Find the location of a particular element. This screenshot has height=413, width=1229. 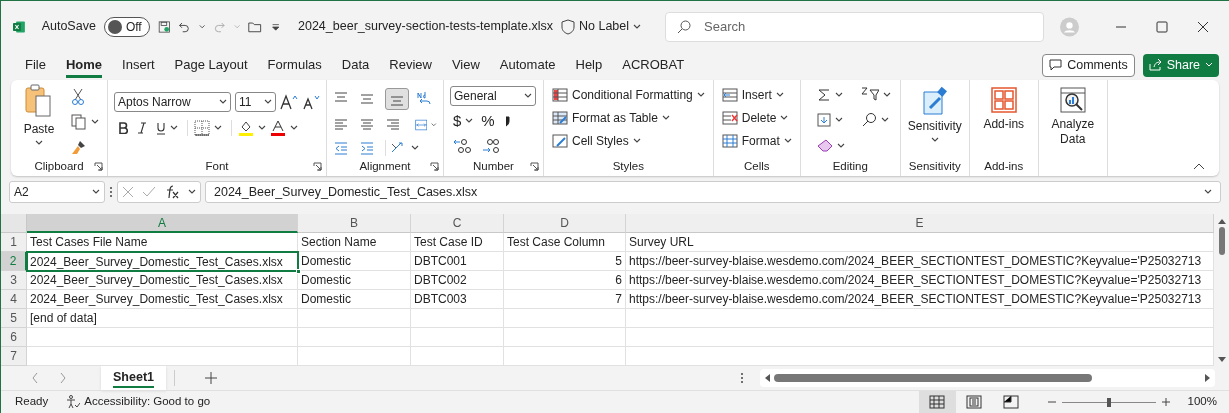

number-format-dropdown: General is located at coordinates (493, 96).